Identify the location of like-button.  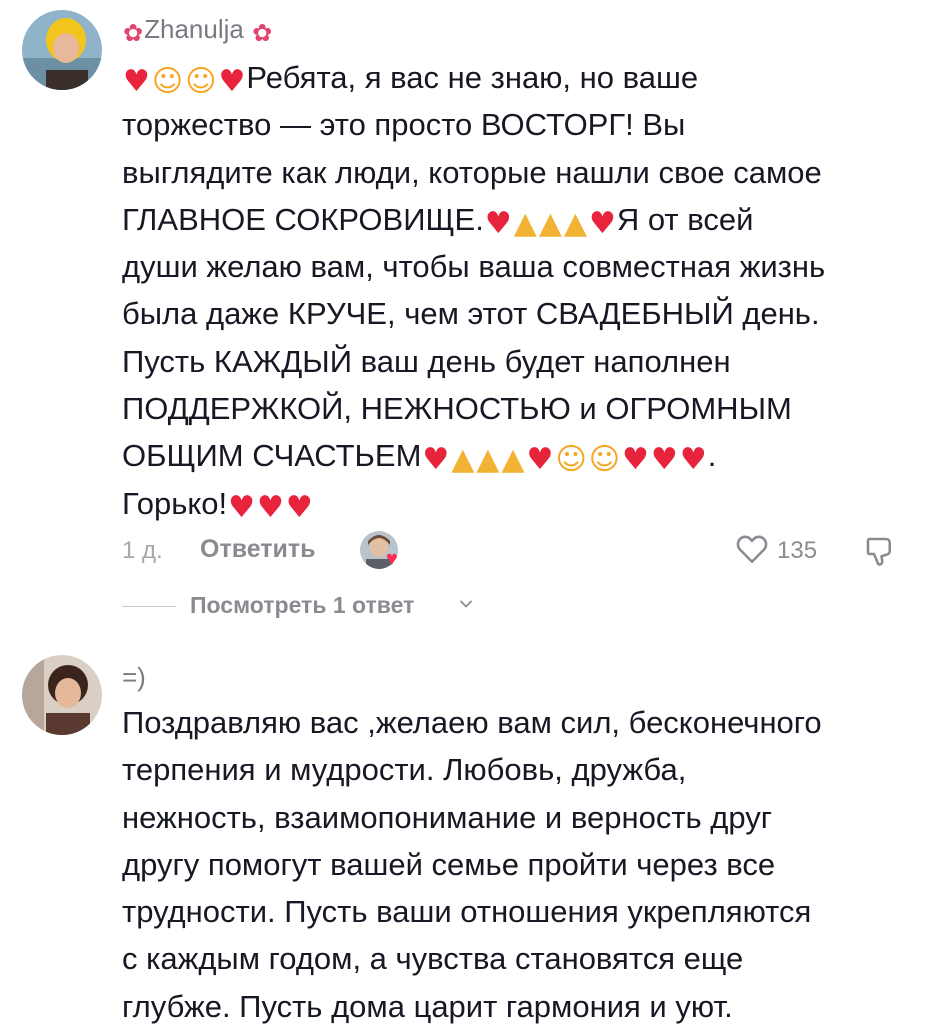
(752, 551).